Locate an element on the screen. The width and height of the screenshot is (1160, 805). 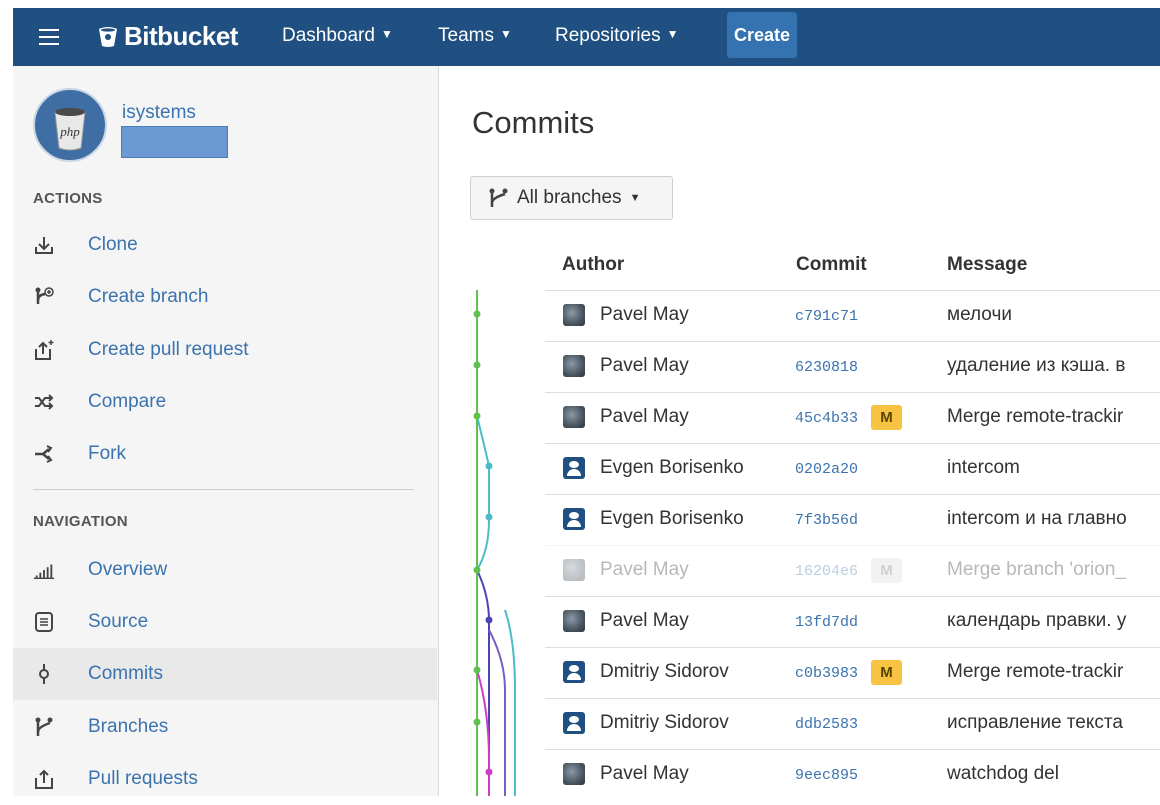
source-icon is located at coordinates (44, 622).